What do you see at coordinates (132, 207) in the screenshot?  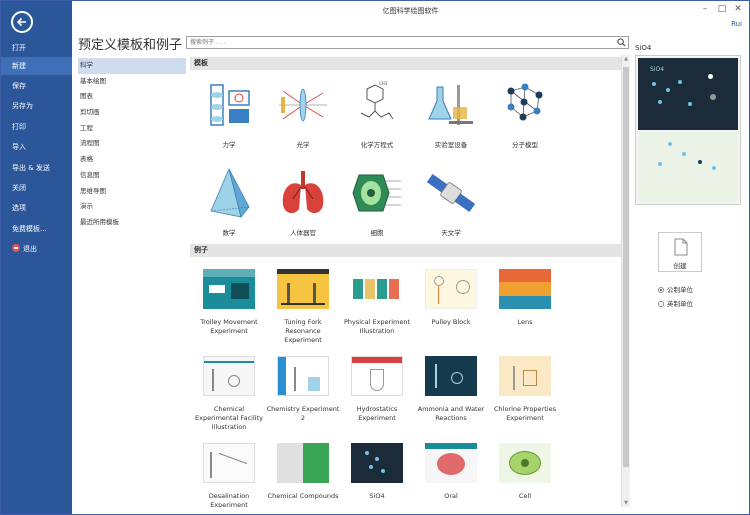 I see `category-presentation: 演示` at bounding box center [132, 207].